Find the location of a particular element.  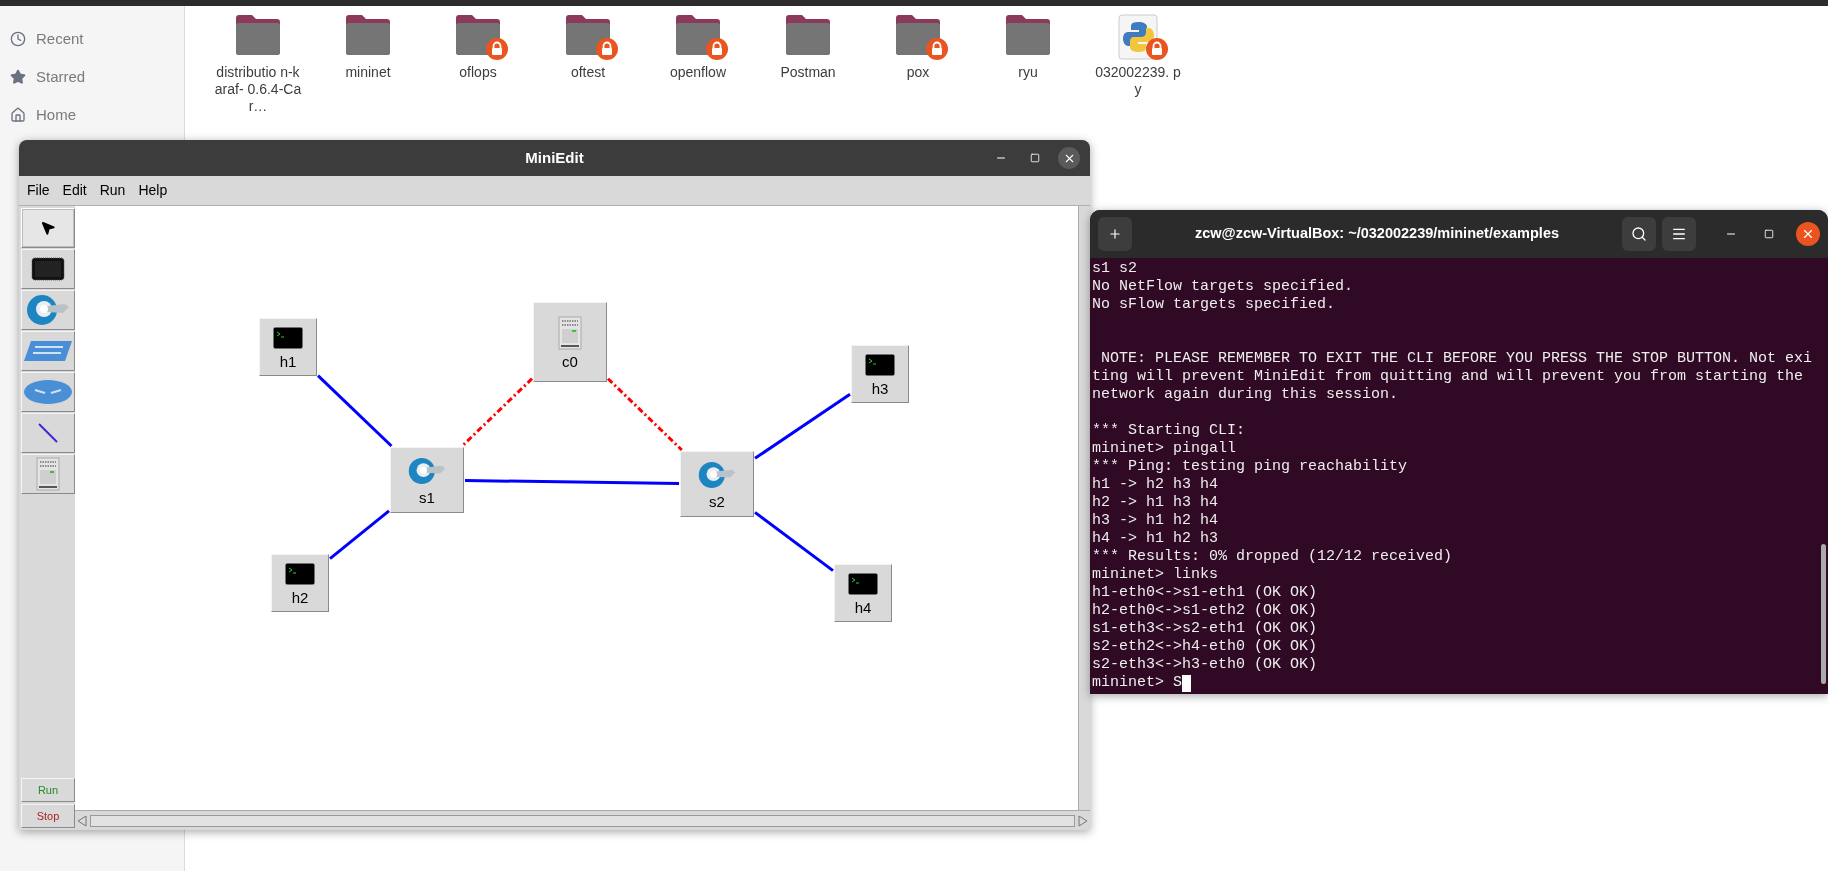

legacy-router-icon is located at coordinates (48, 392).